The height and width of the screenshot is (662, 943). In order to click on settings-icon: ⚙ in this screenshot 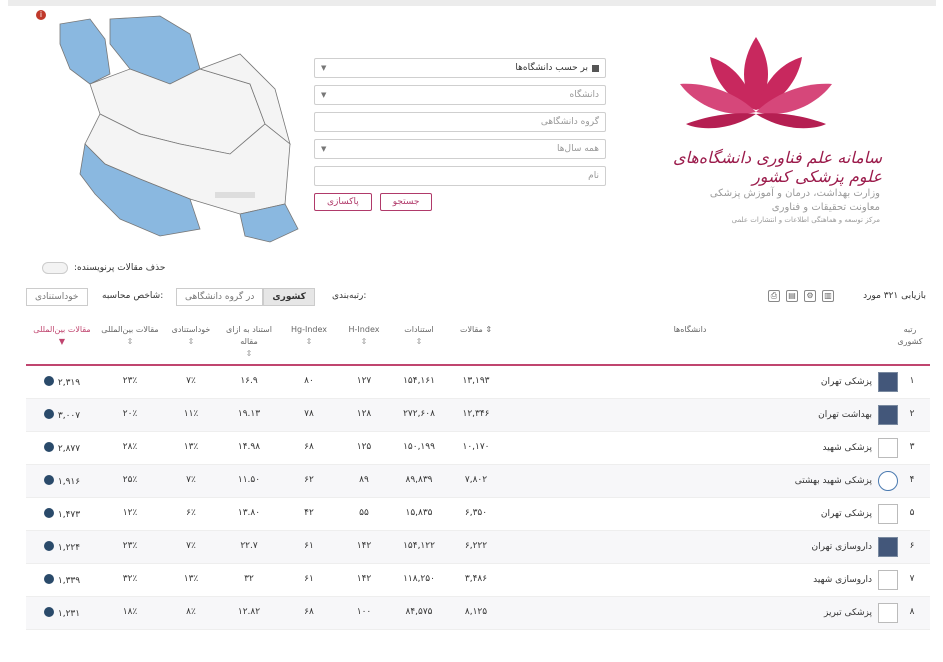, I will do `click(810, 296)`.